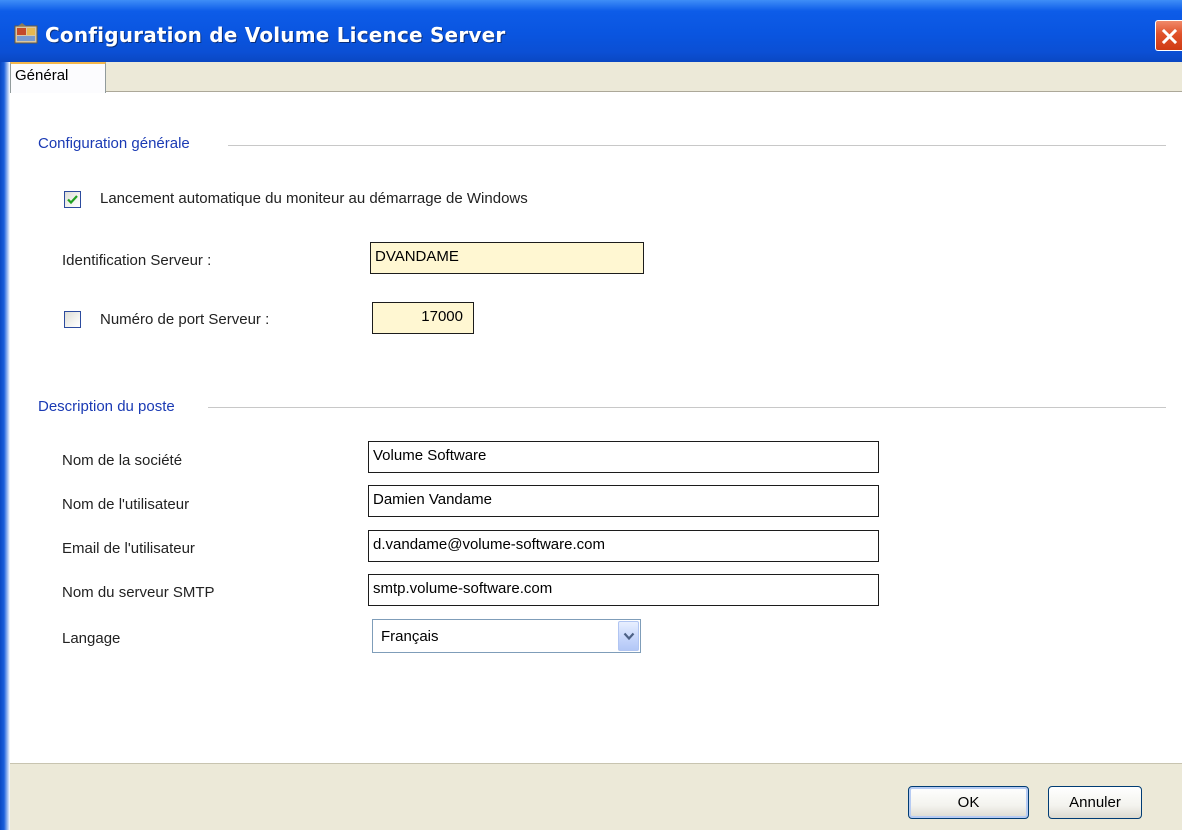  What do you see at coordinates (623, 590) in the screenshot?
I see `smtp-server-field: smtp.volume-software.com` at bounding box center [623, 590].